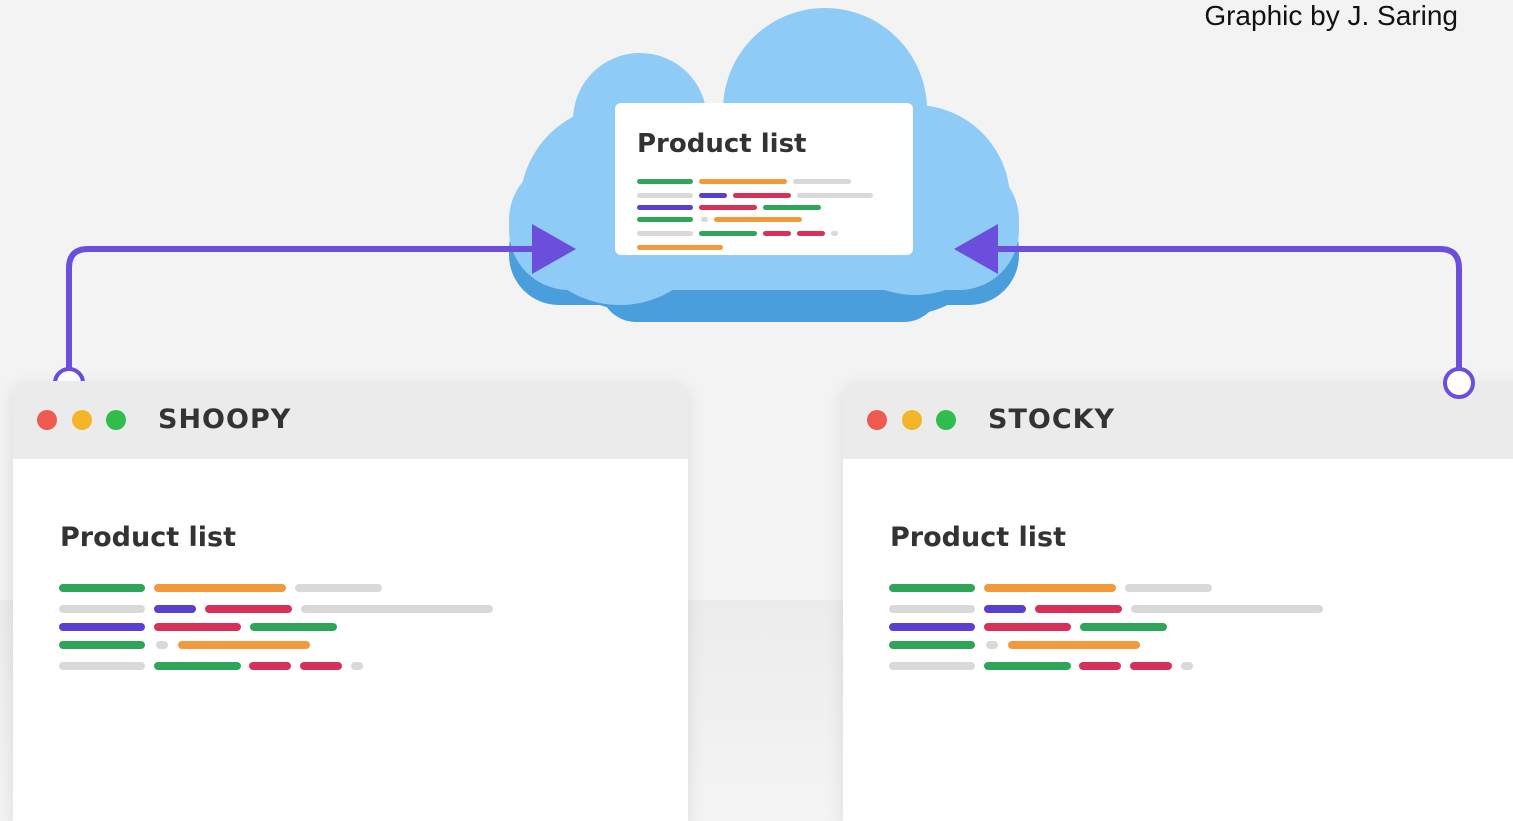  What do you see at coordinates (314, 311) in the screenshot?
I see `left-connector` at bounding box center [314, 311].